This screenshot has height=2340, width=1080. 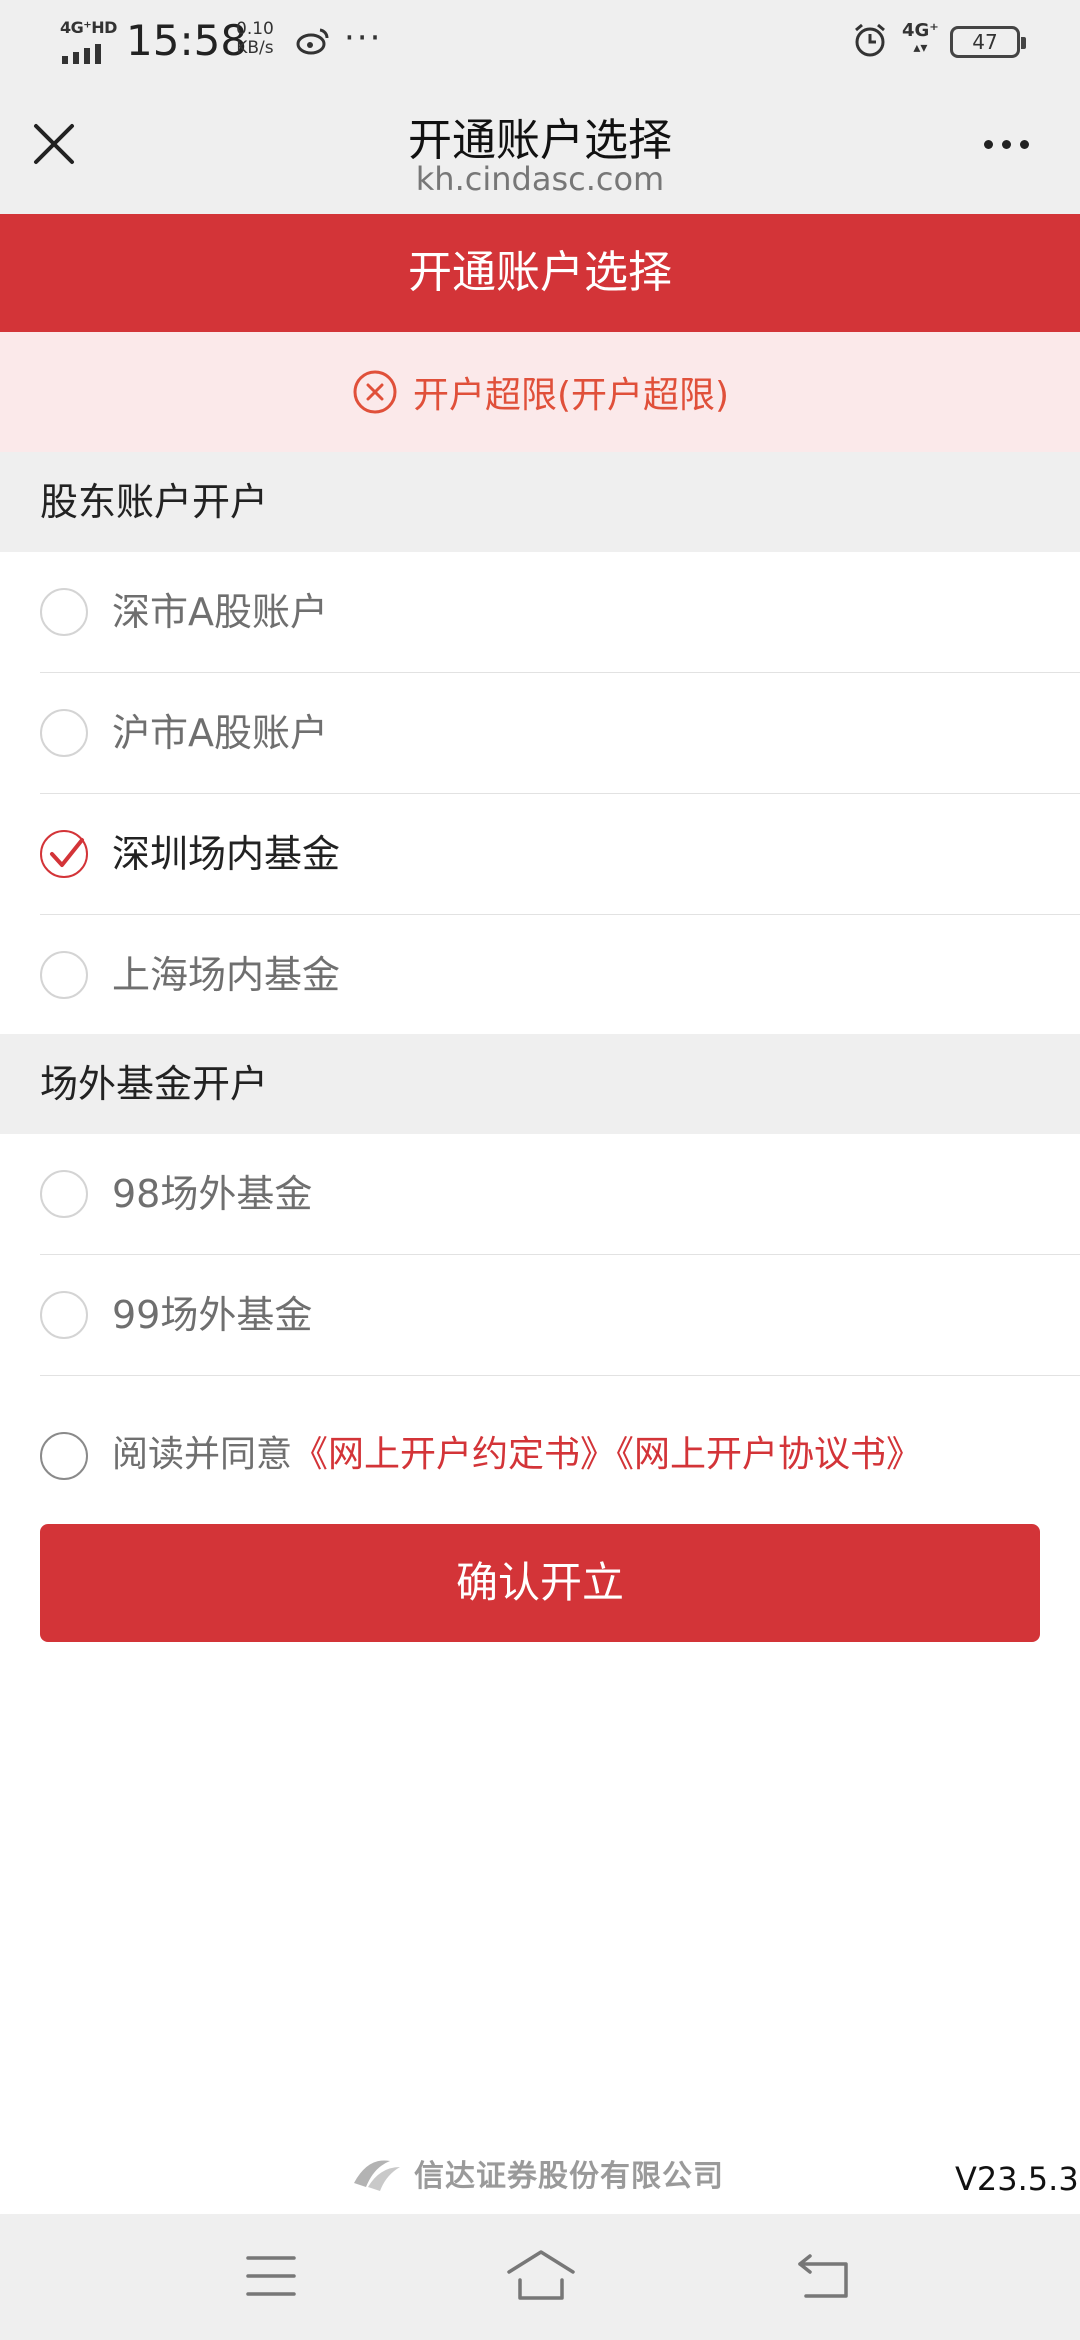 I want to click on error-banner: 开户超限(开户超限), so click(x=540, y=392).